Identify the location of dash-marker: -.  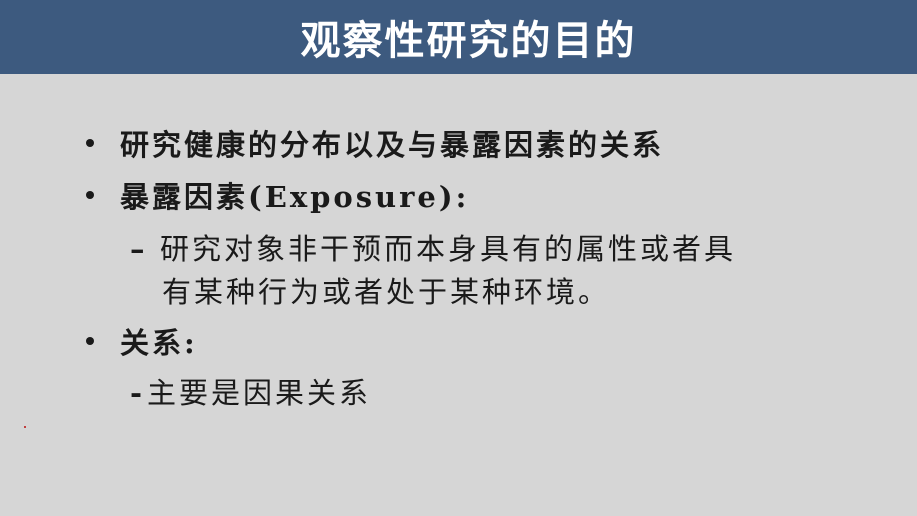
(138, 393).